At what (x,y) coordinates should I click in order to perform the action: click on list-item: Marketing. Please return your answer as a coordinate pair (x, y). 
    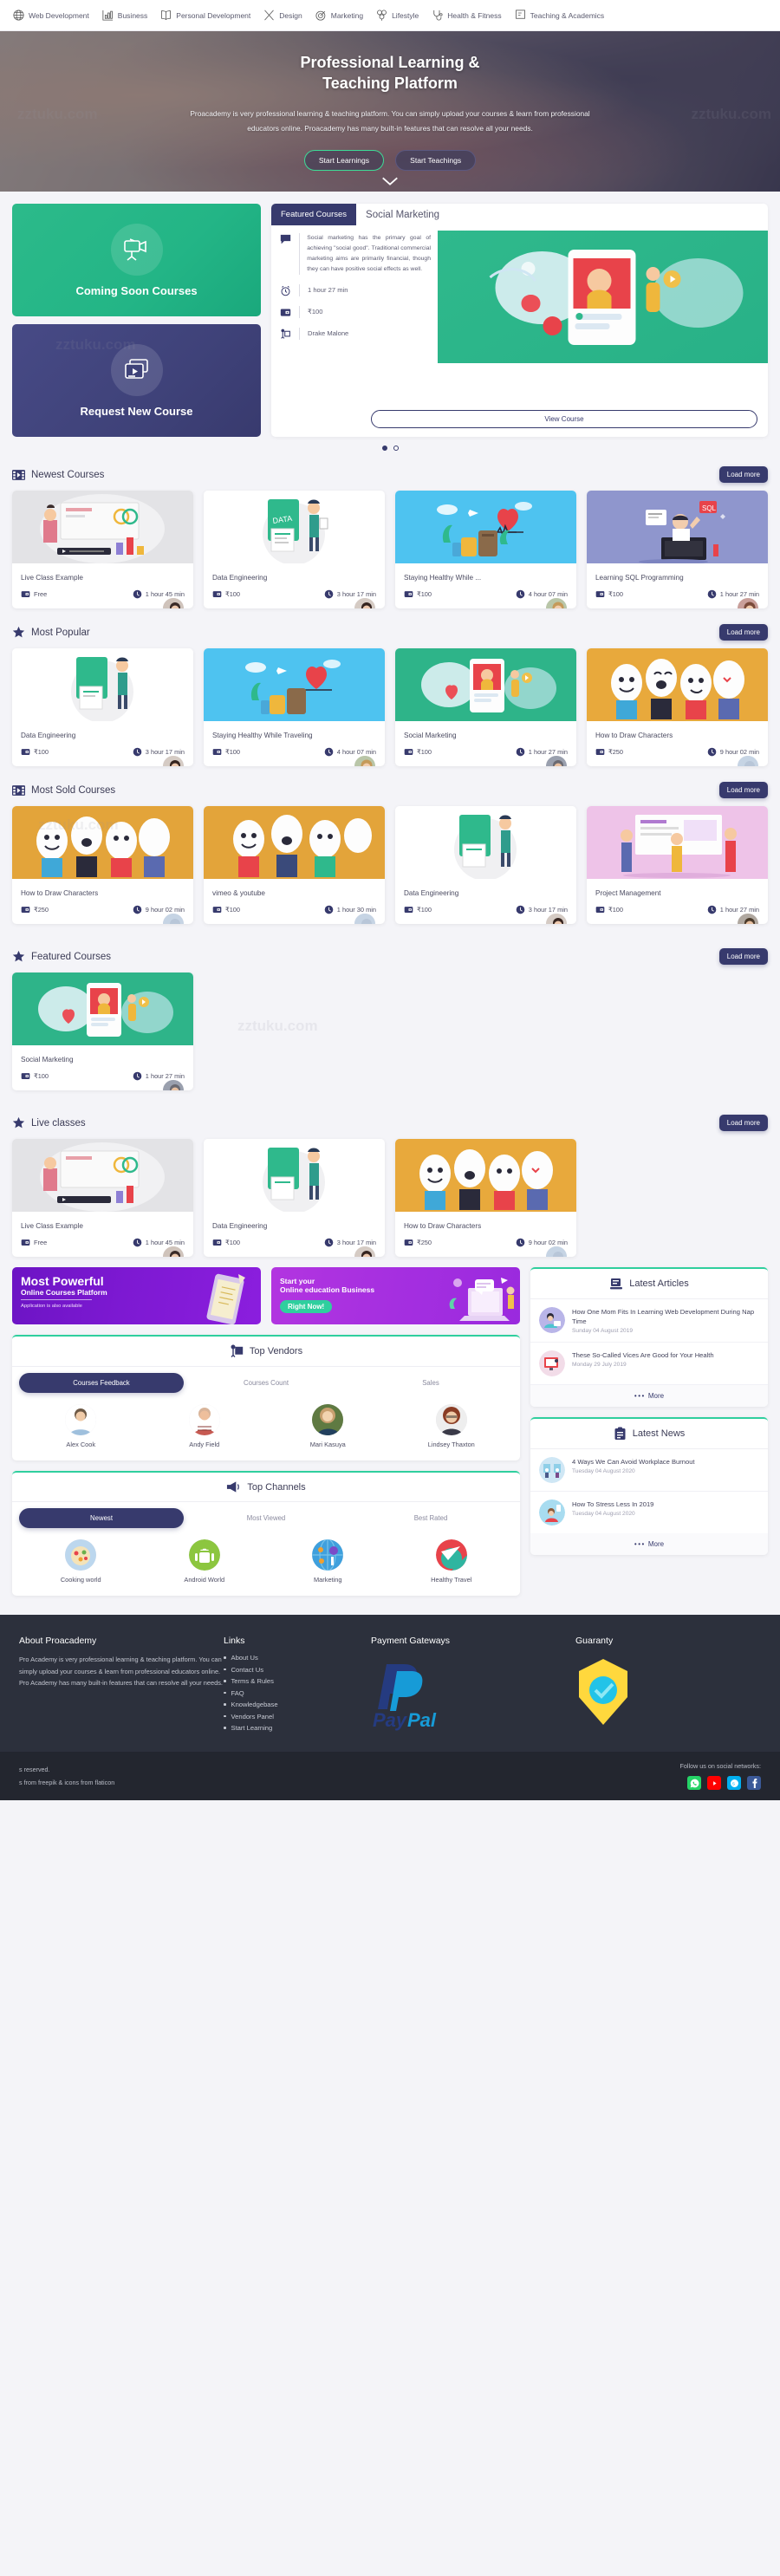
    Looking at the image, I should click on (328, 1561).